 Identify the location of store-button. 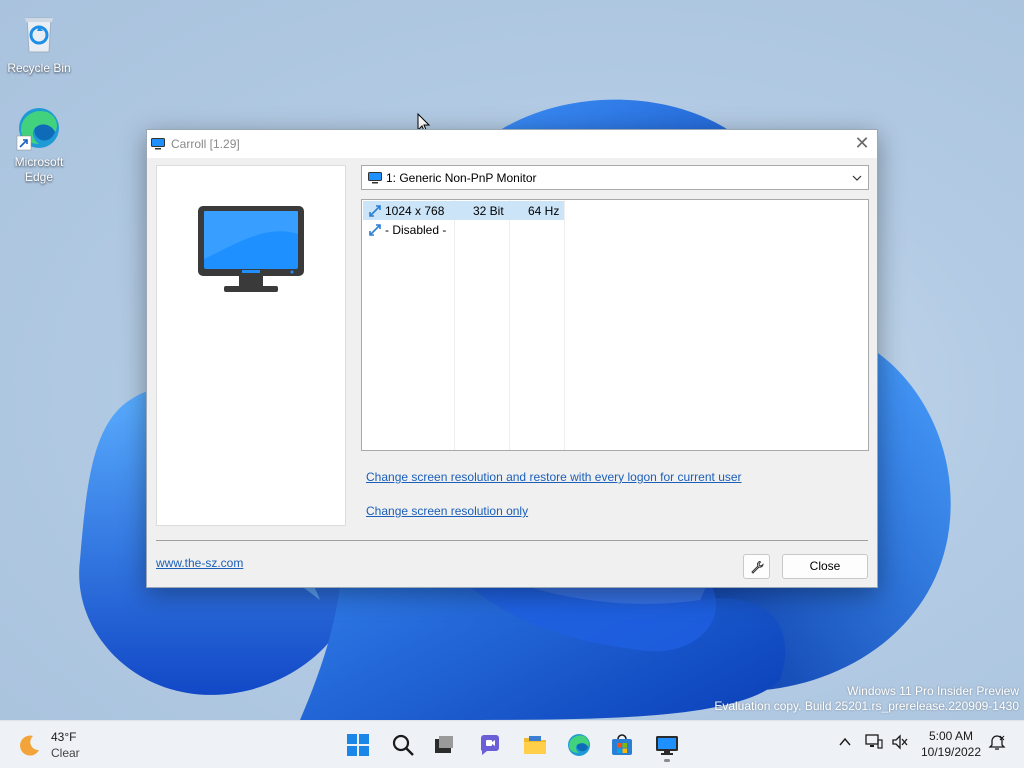
(622, 745).